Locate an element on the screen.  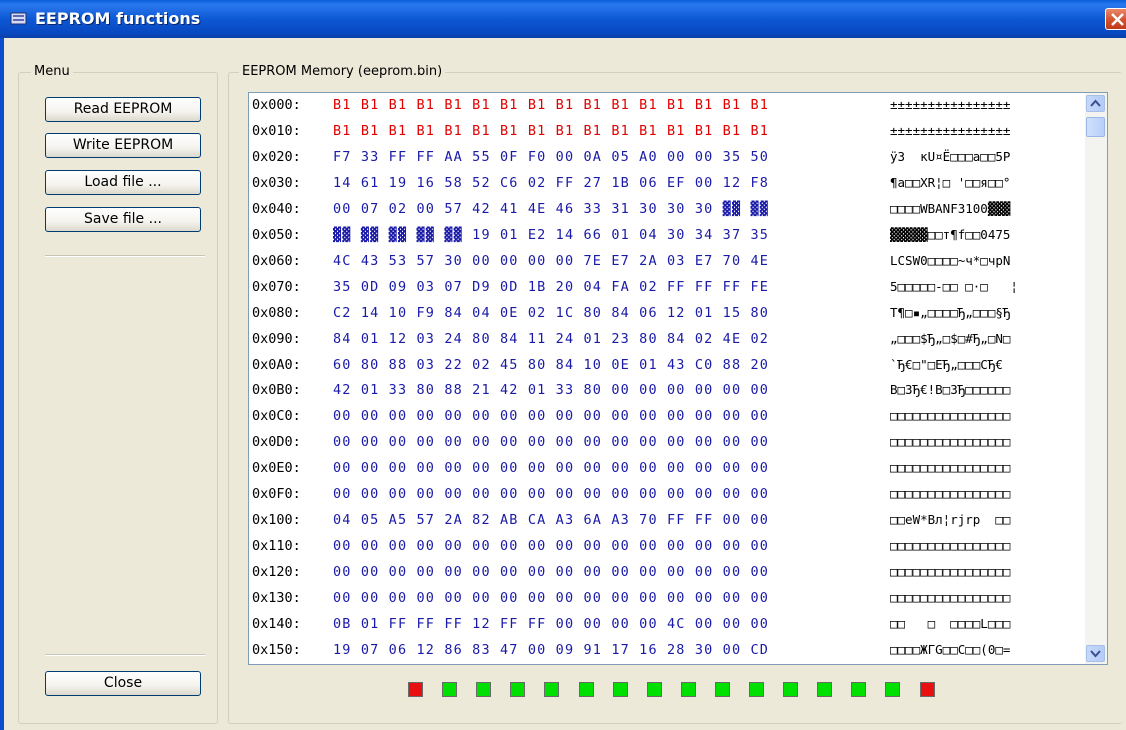
hex-row-address: 0x0A0: is located at coordinates (276, 364).